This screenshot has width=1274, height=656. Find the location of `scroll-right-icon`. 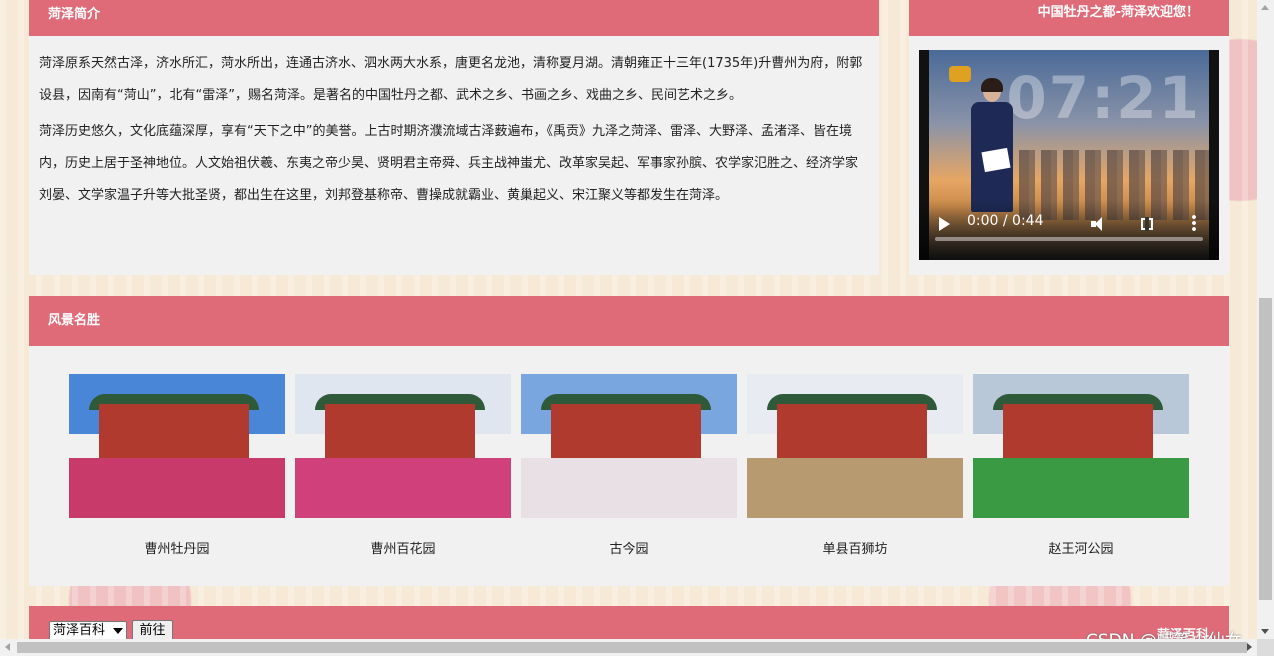

scroll-right-icon is located at coordinates (1249, 647).